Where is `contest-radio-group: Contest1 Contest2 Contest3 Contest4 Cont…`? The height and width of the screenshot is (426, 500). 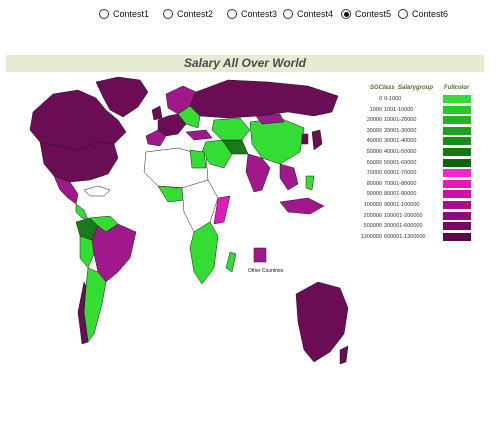
contest-radio-group: Contest1 Contest2 Contest3 Contest4 Cont… is located at coordinates (250, 14).